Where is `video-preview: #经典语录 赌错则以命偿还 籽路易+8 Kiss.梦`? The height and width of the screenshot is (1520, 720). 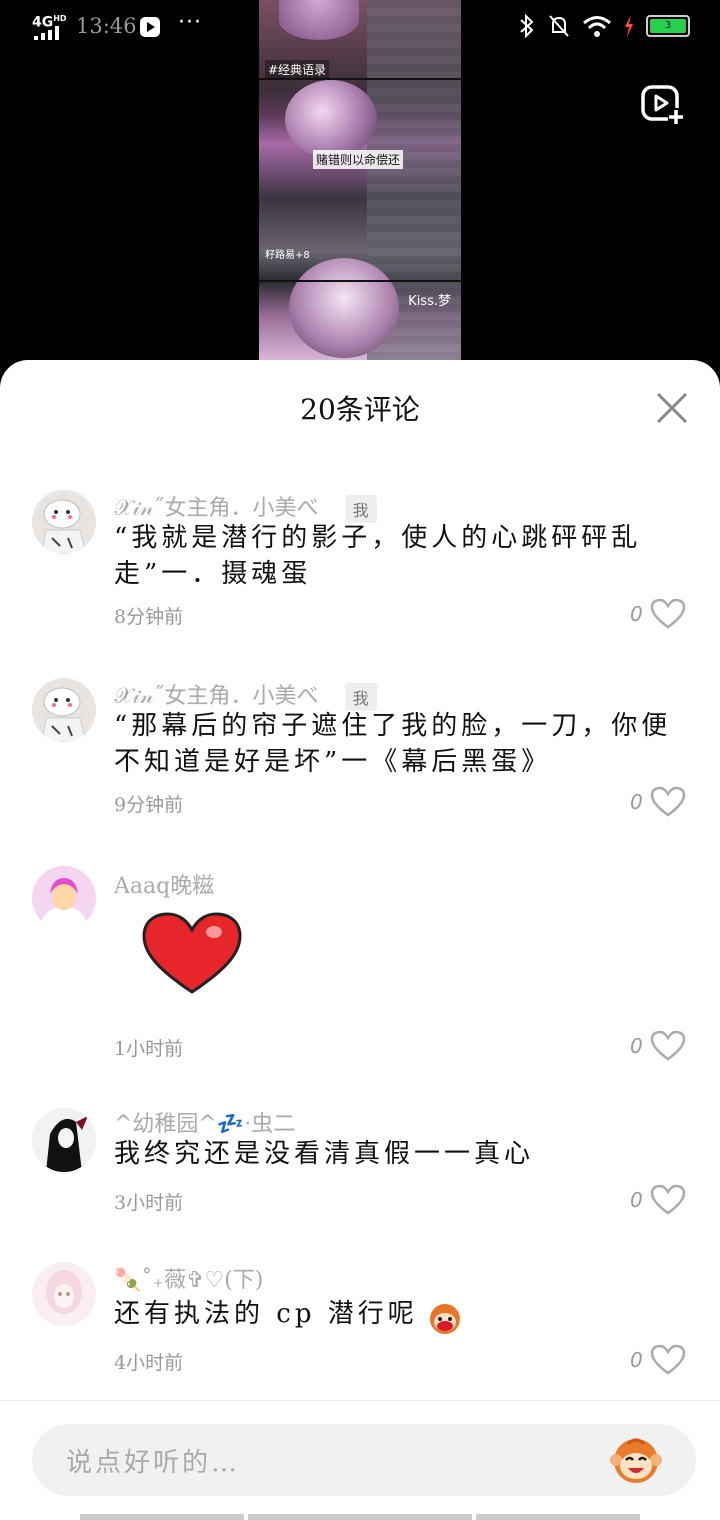
video-preview: #经典语录 赌错则以命偿还 籽路易+8 Kiss.梦 is located at coordinates (360, 180).